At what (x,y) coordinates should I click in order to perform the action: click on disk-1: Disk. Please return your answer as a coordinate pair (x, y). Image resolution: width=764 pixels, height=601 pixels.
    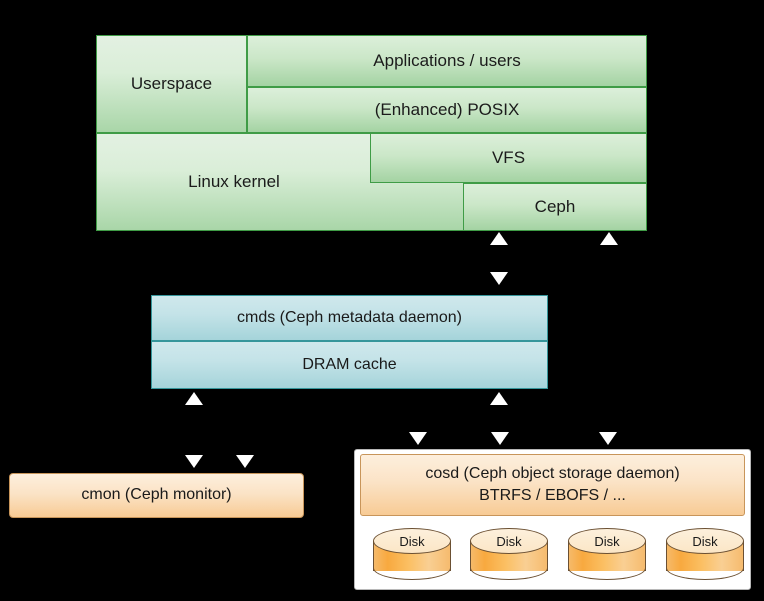
    Looking at the image, I should click on (509, 554).